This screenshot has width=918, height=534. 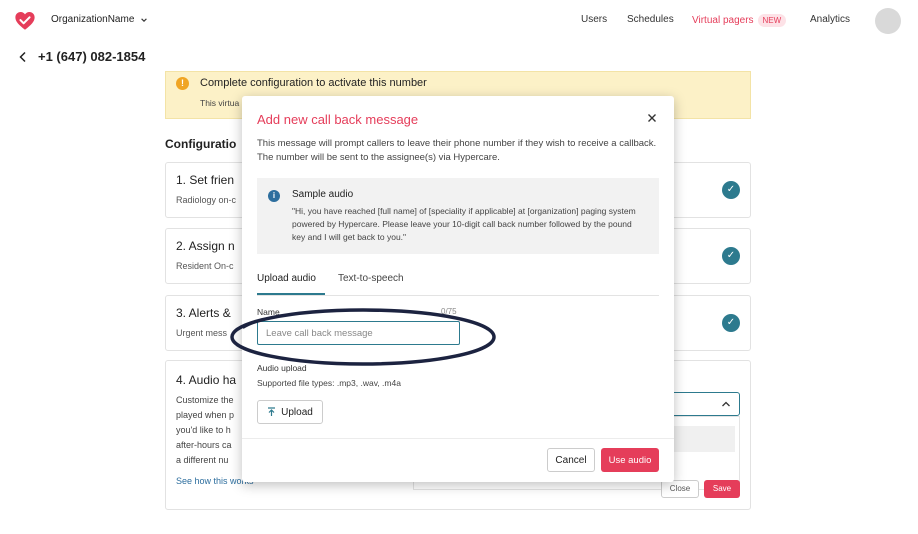 What do you see at coordinates (182, 83) in the screenshot?
I see `warning-icon: !` at bounding box center [182, 83].